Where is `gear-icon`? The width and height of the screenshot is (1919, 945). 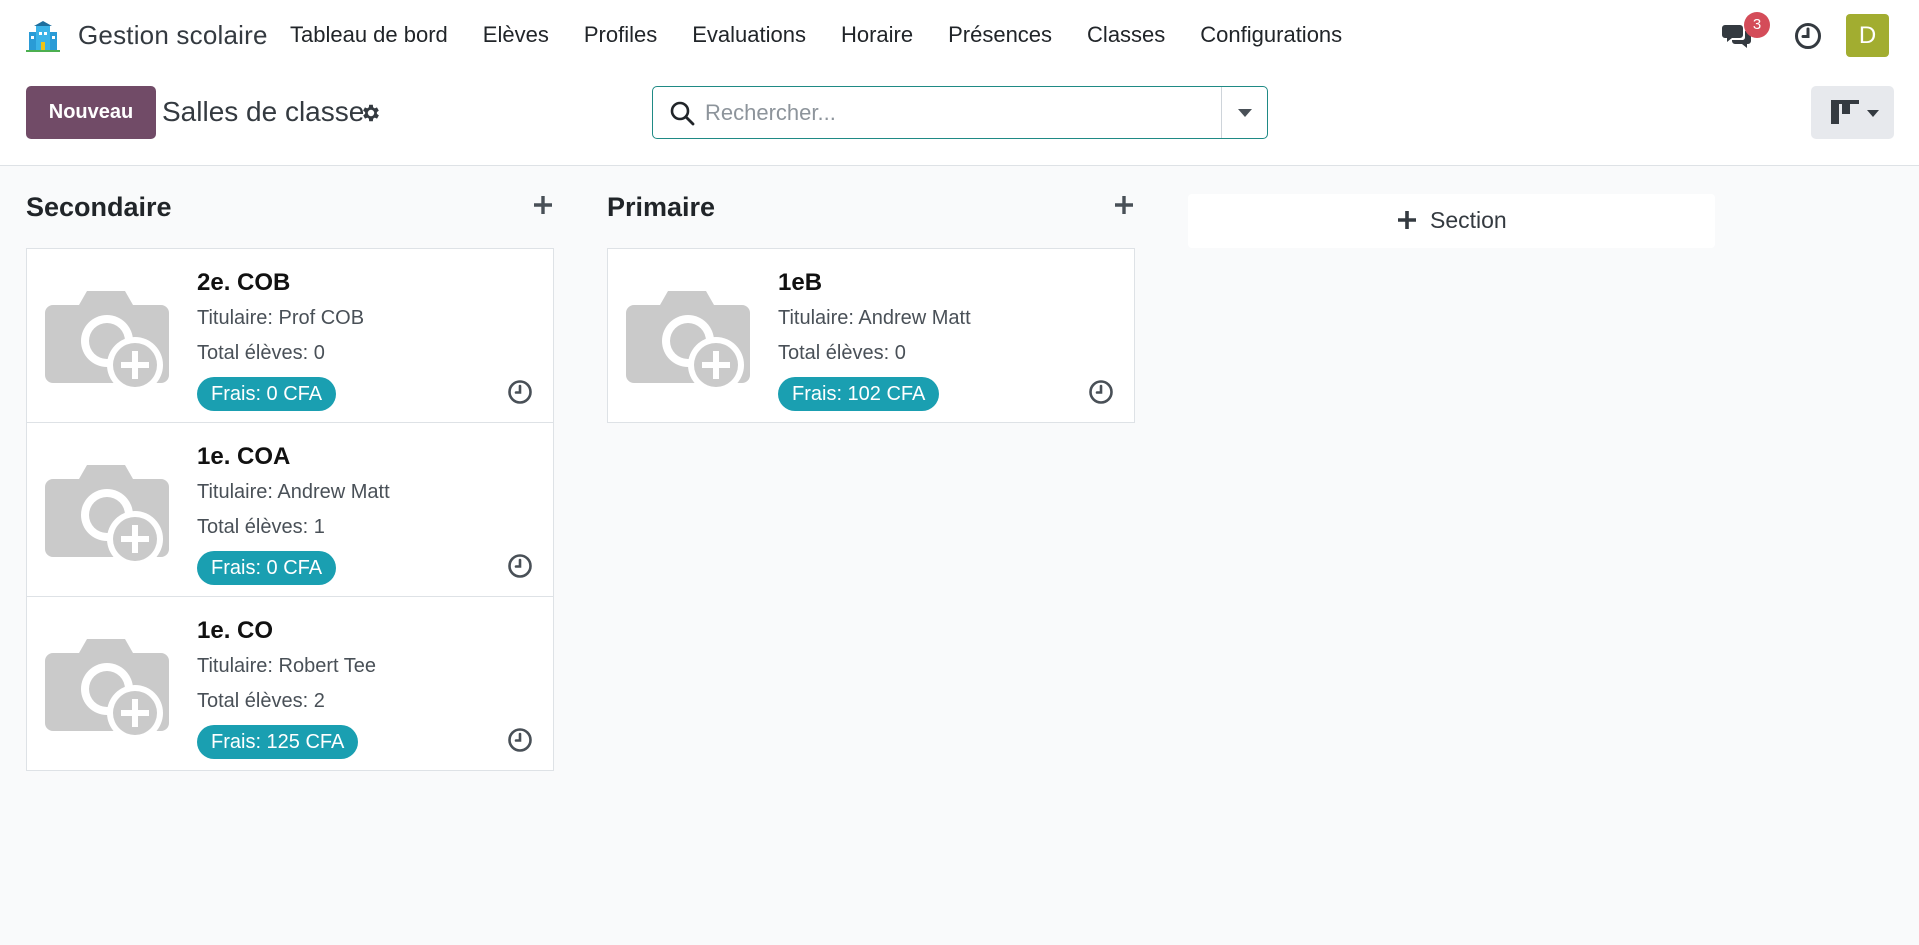
gear-icon is located at coordinates (371, 113).